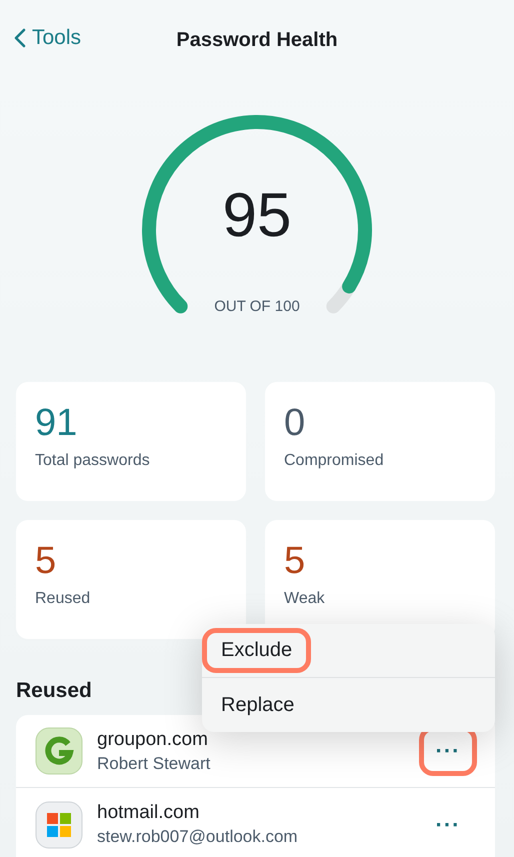  Describe the element at coordinates (131, 579) in the screenshot. I see `stat-card: 5 Reused` at that location.